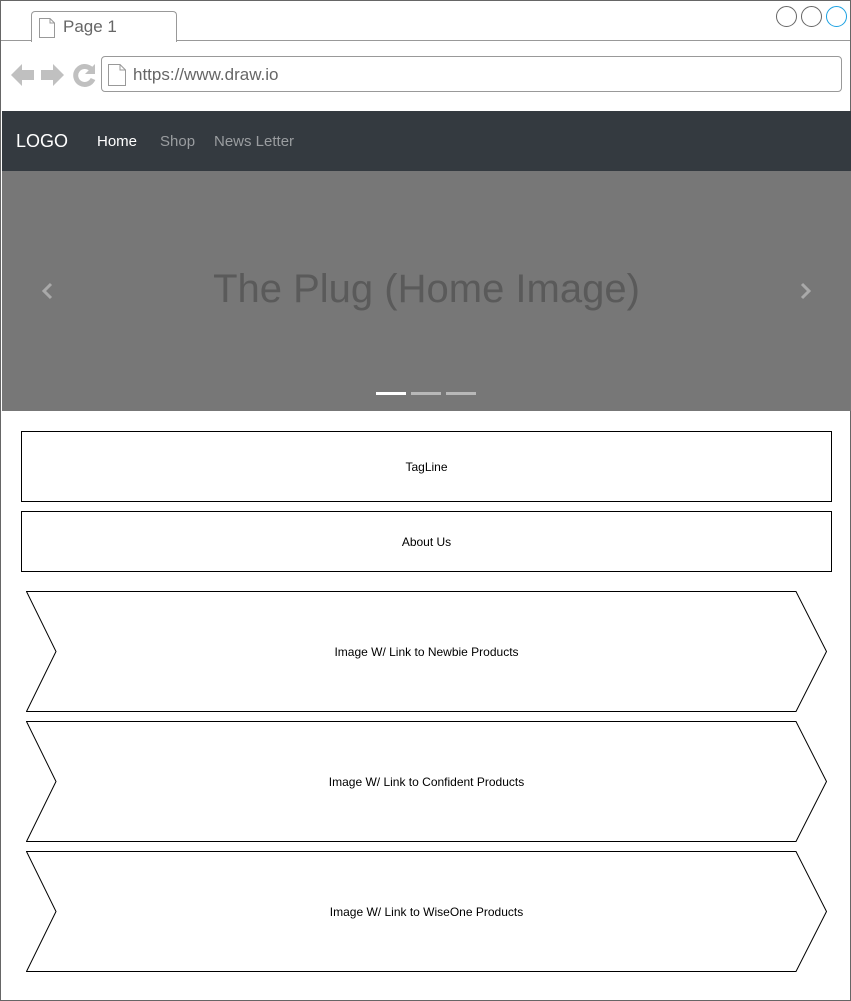 The height and width of the screenshot is (1001, 851). What do you see at coordinates (42, 141) in the screenshot?
I see `site-logo: LOGO` at bounding box center [42, 141].